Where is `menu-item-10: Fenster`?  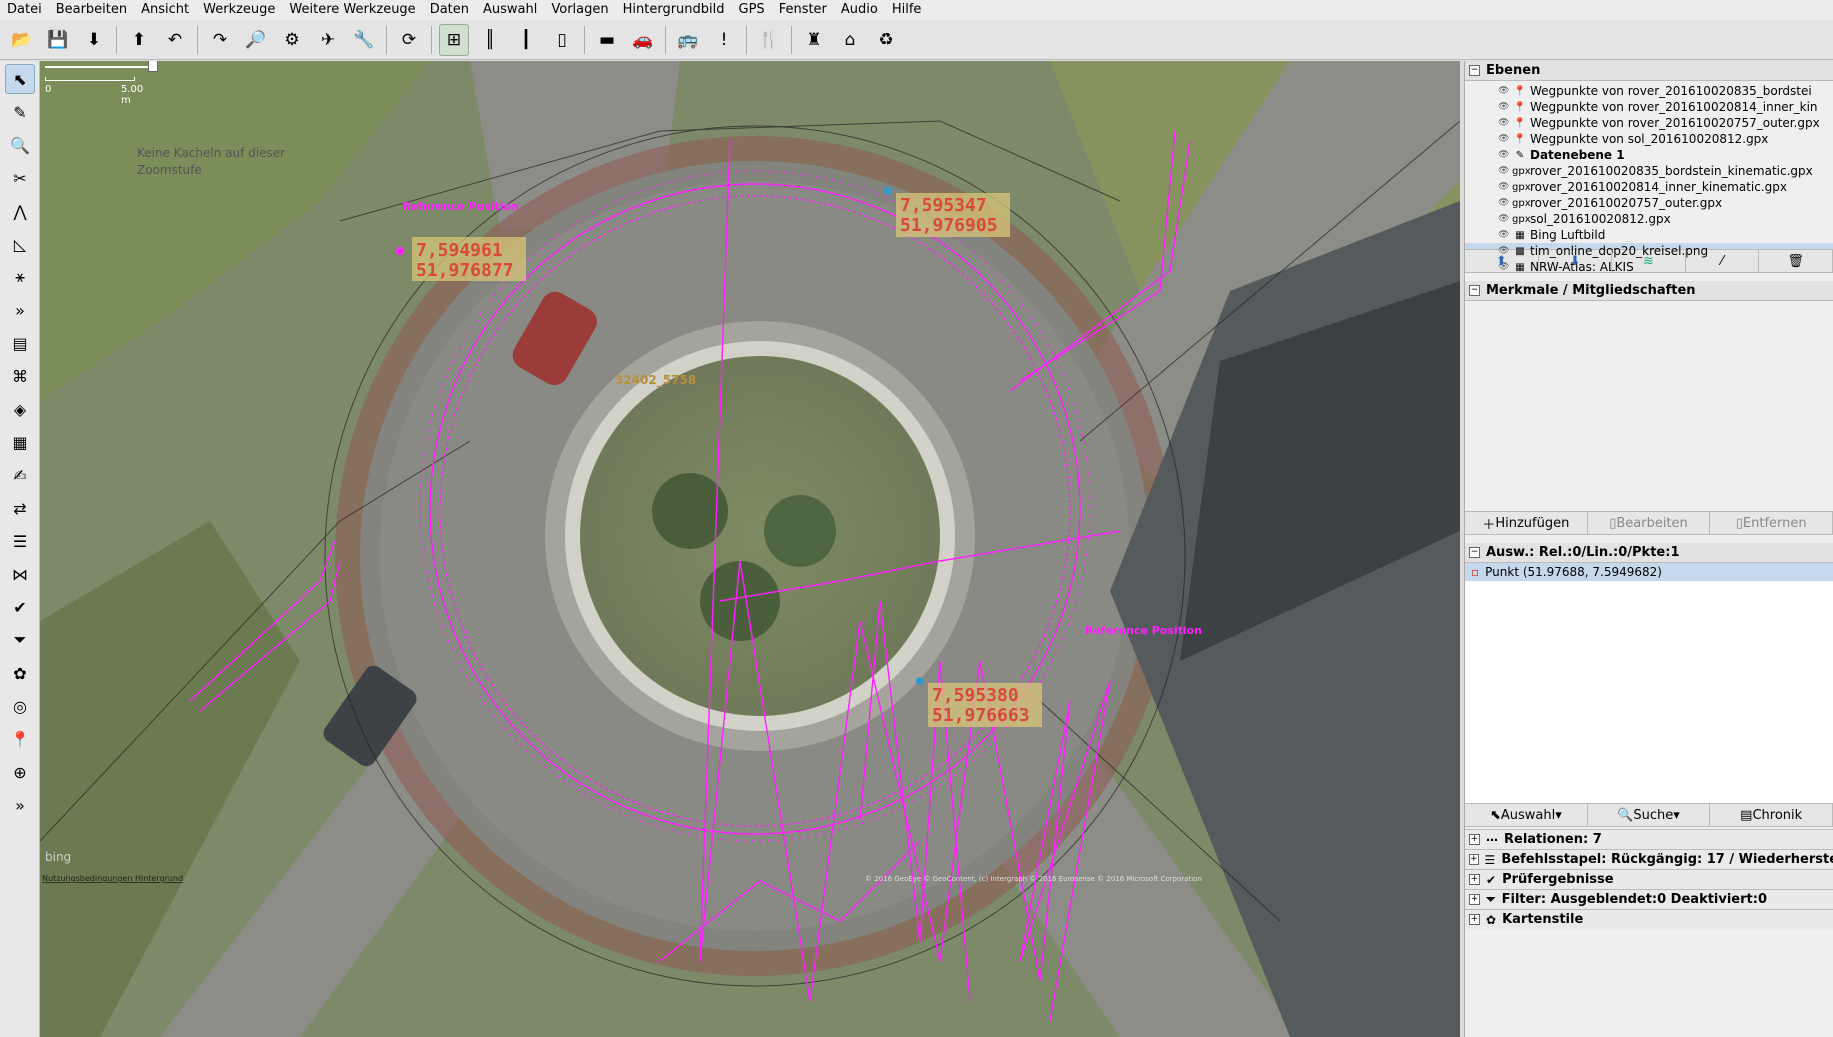
menu-item-10: Fenster is located at coordinates (803, 10).